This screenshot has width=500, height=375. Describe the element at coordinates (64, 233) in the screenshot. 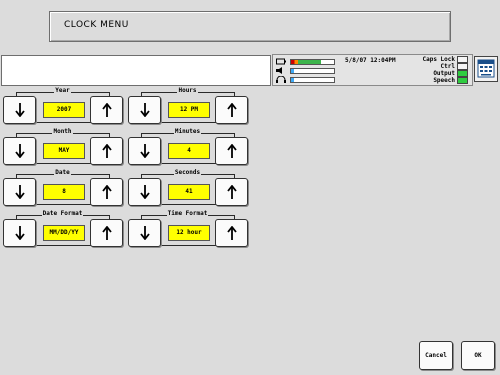

I see `date-format-value: MM/DD/YY` at that location.